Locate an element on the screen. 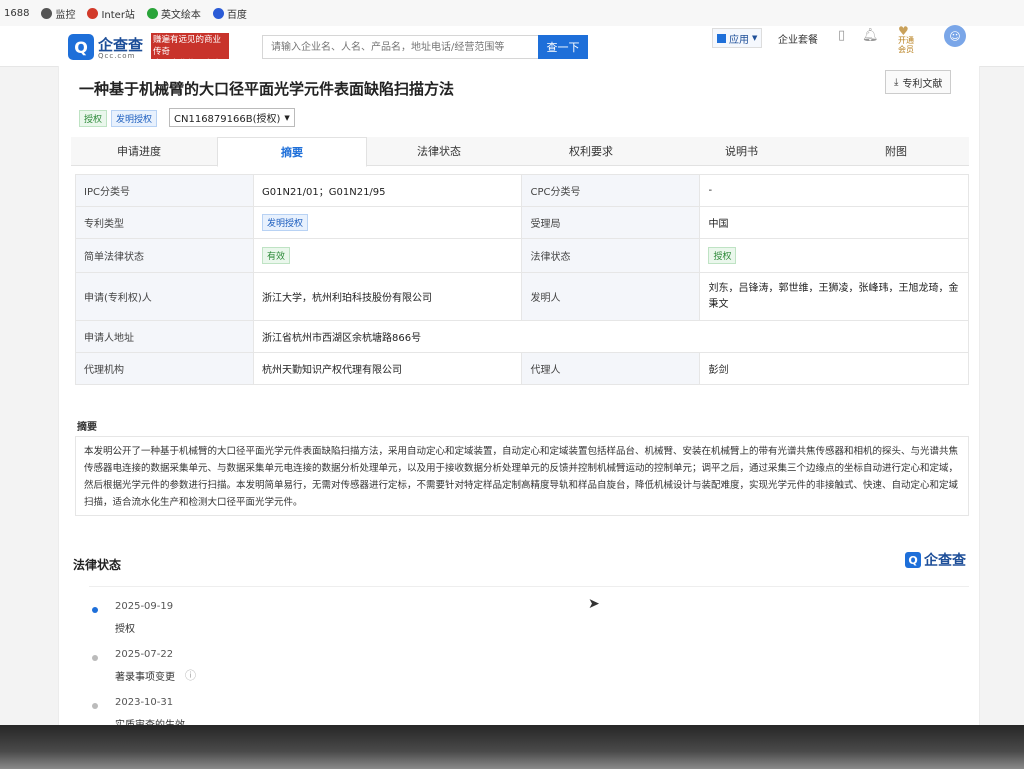 The height and width of the screenshot is (769, 1024). simple-status-label: 简单法律状态 is located at coordinates (164, 255).